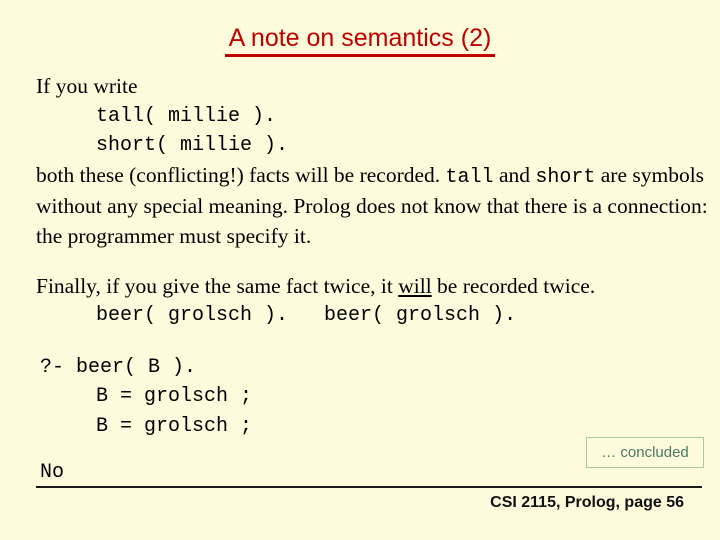  Describe the element at coordinates (565, 177) in the screenshot. I see `inline-code-short: short` at that location.